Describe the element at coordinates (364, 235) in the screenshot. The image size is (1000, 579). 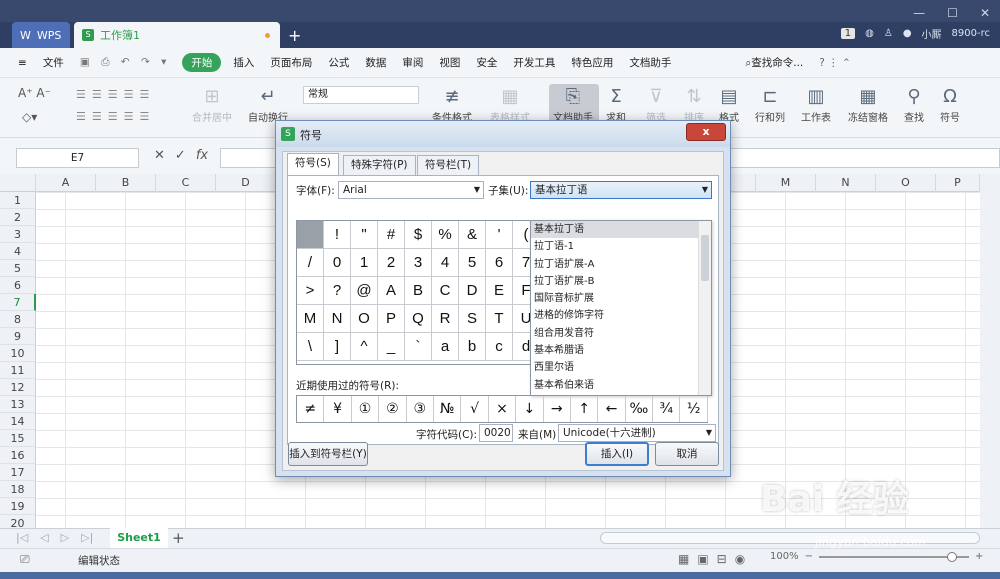
I see `symbol-cell: "` at that location.